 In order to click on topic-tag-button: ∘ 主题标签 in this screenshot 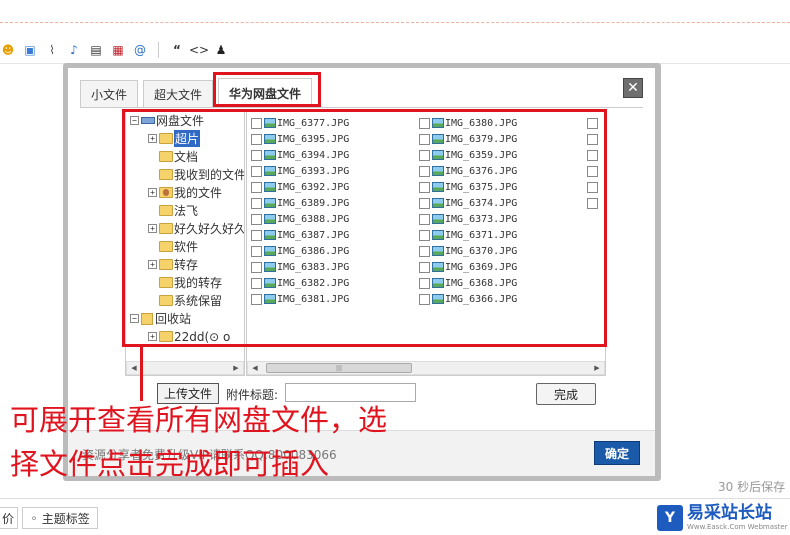, I will do `click(60, 518)`.